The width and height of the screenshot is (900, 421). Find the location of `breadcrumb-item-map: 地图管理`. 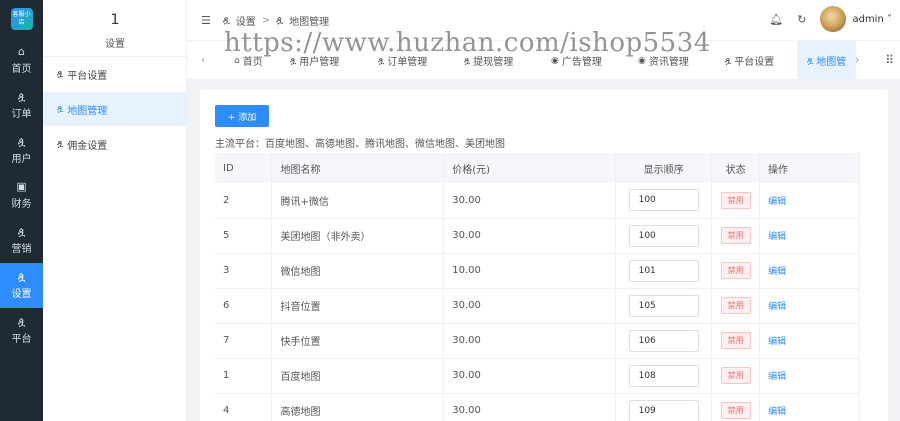

breadcrumb-item-map: 地图管理 is located at coordinates (309, 22).